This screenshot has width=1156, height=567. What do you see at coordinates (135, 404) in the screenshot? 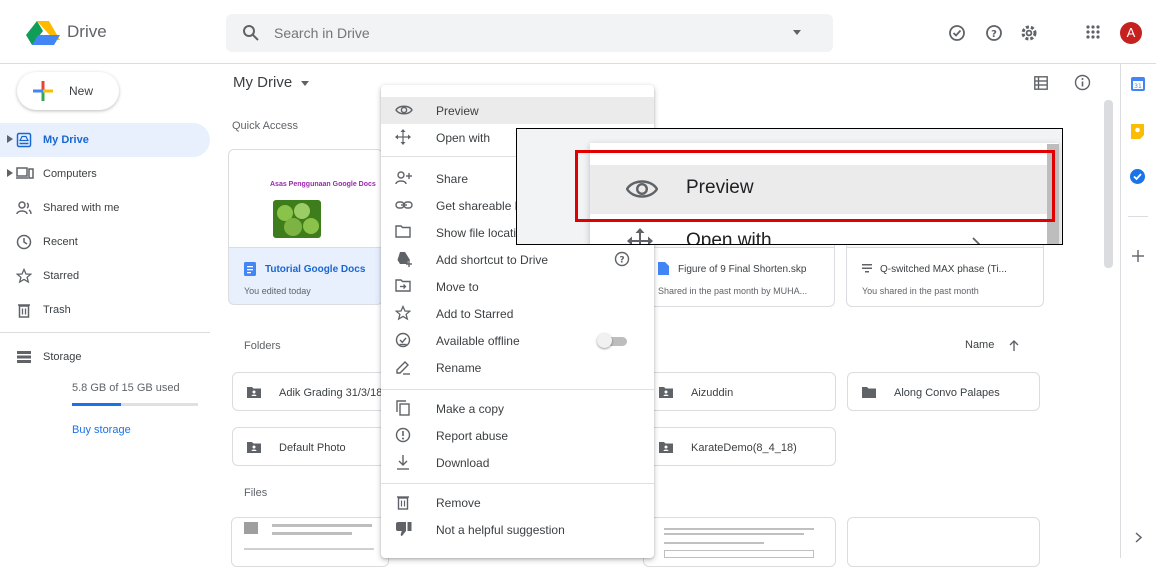
I see `storage-usage-bar` at bounding box center [135, 404].